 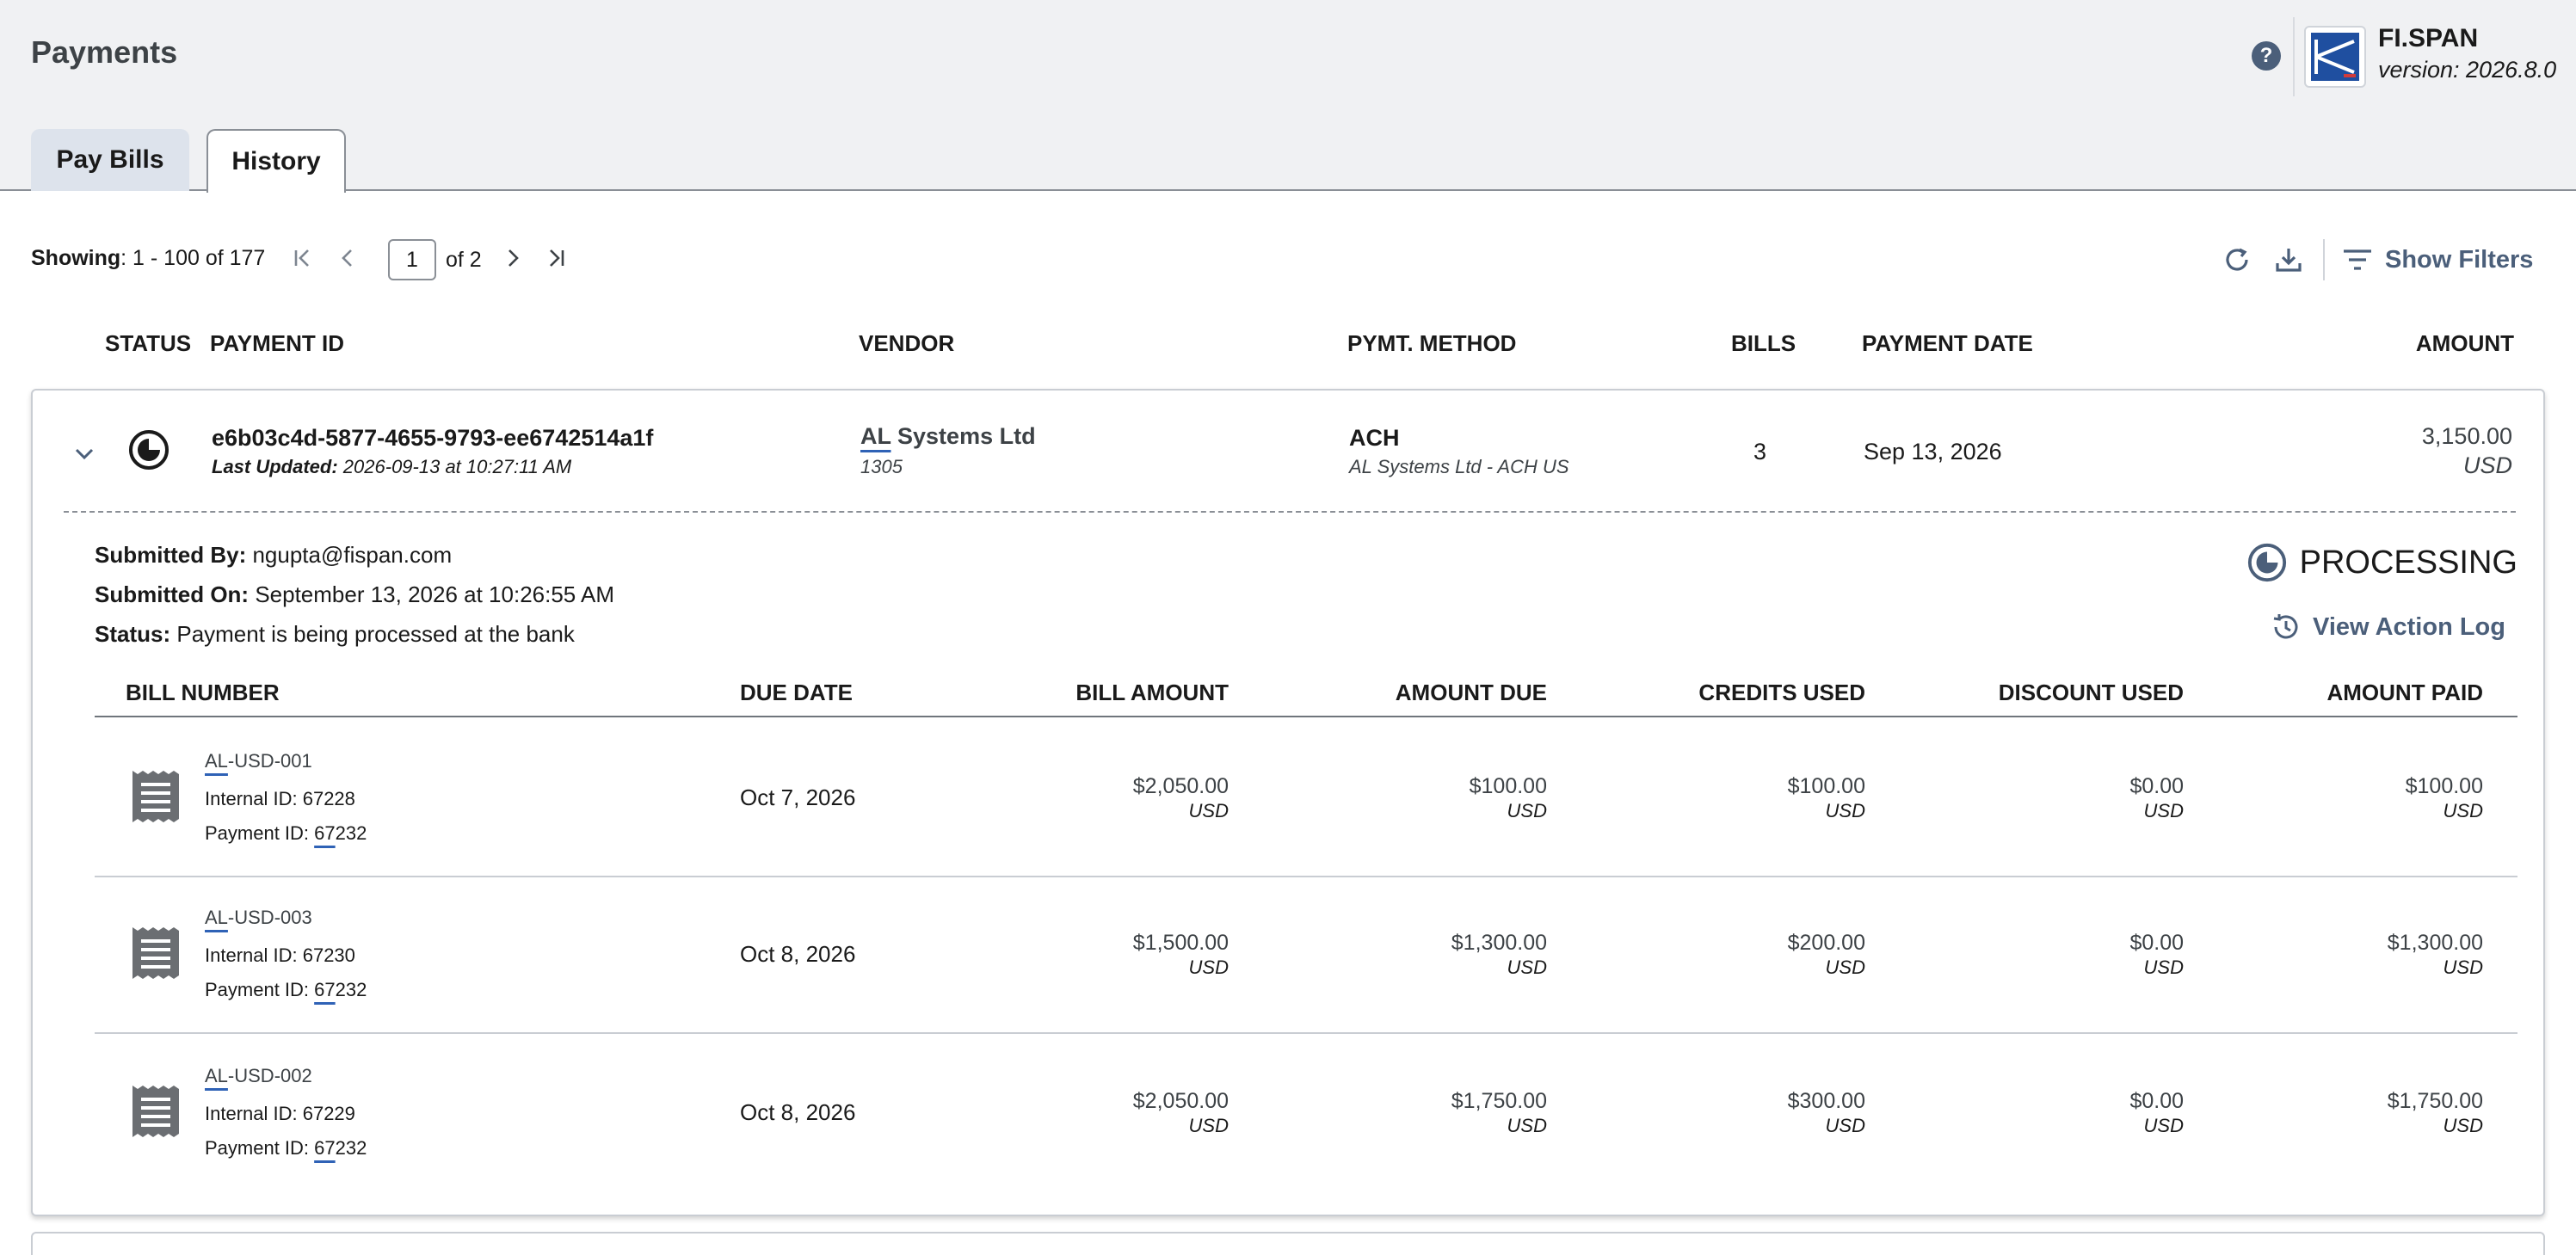 I want to click on status-badge-label: PROCESSING, so click(x=2408, y=562).